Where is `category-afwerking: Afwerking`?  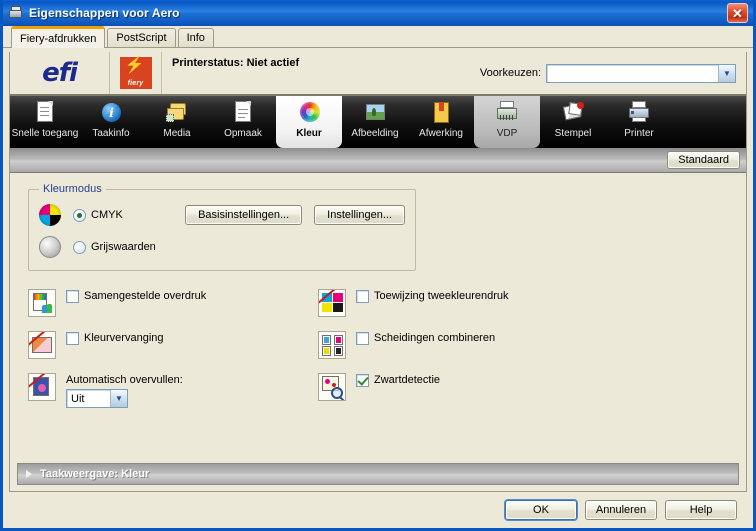 category-afwerking: Afwerking is located at coordinates (441, 122).